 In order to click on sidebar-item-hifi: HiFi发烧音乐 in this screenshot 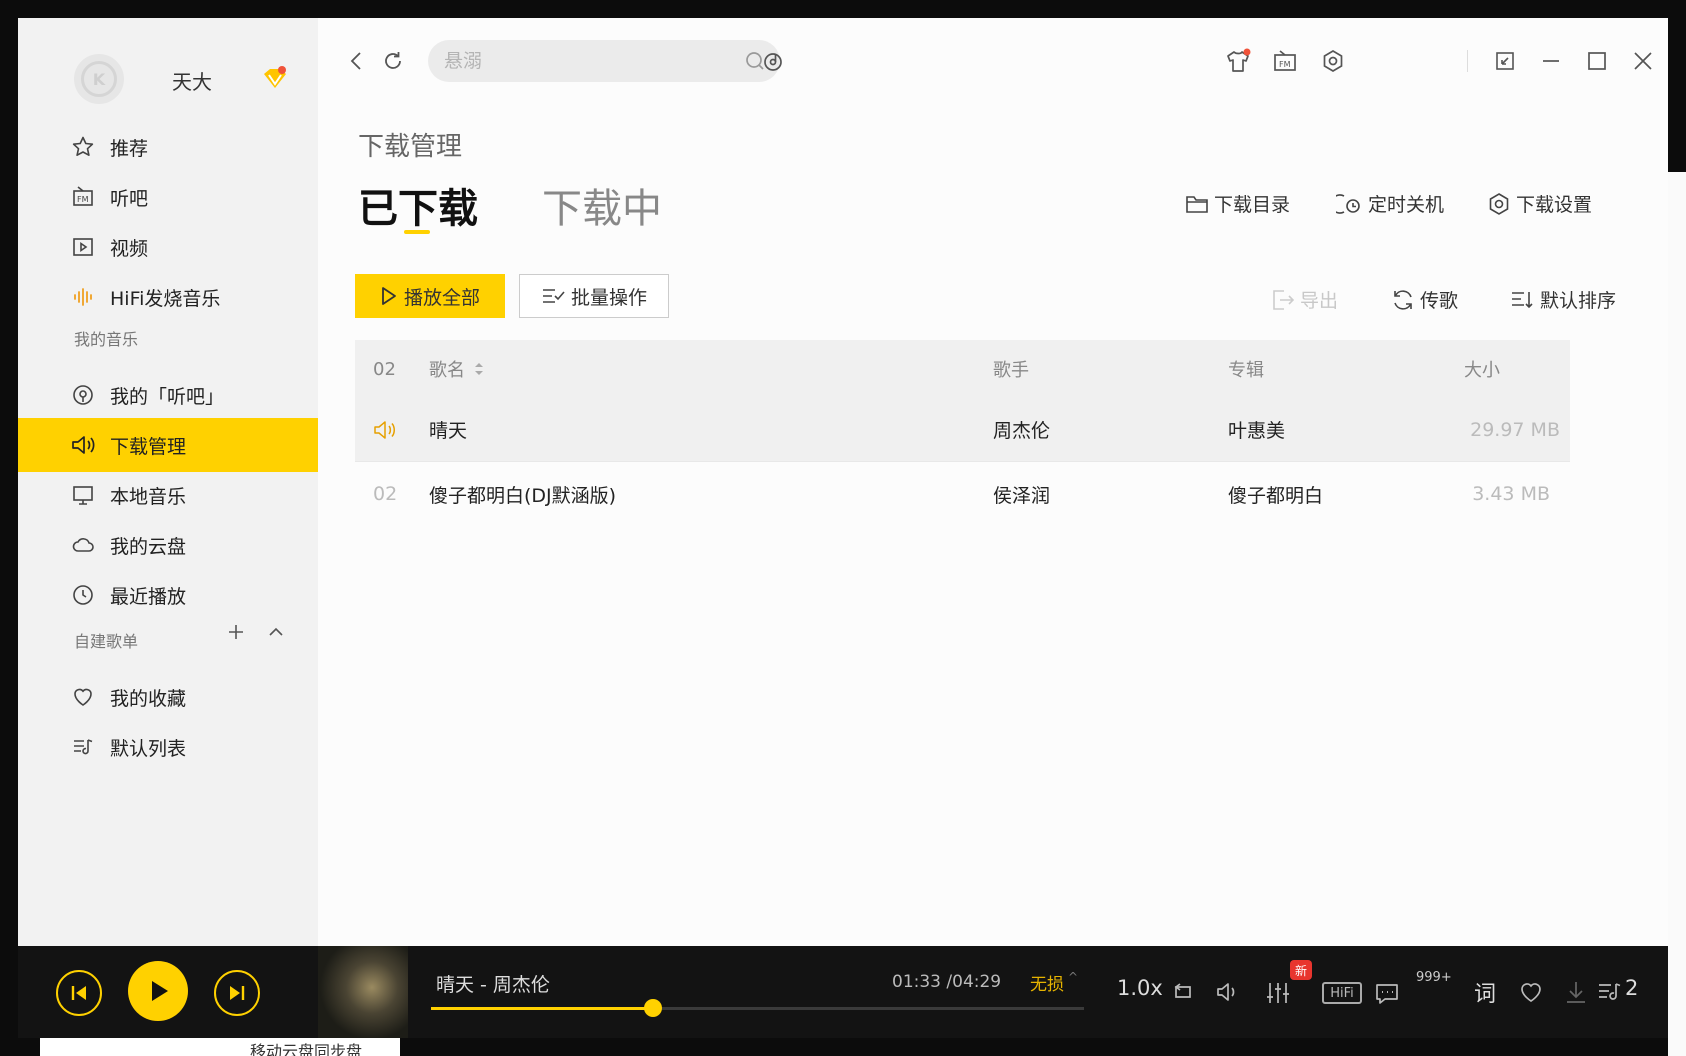, I will do `click(168, 297)`.